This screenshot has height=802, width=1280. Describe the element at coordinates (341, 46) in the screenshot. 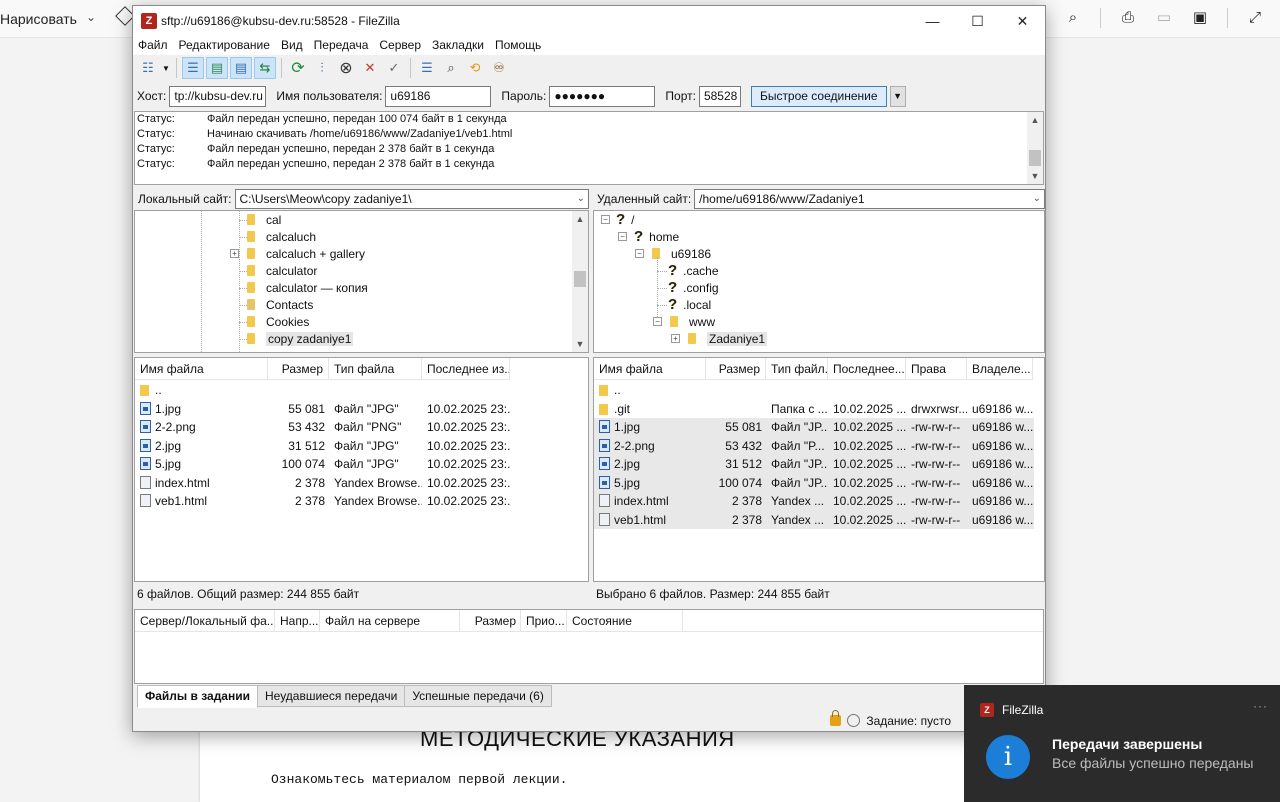

I see `menu-transfer: Передача` at that location.